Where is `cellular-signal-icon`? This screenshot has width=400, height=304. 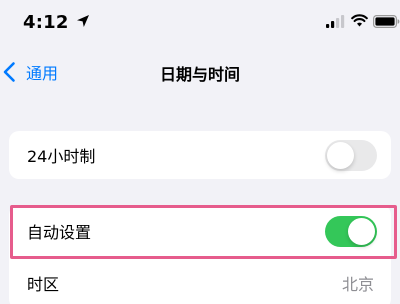
cellular-signal-icon is located at coordinates (335, 21).